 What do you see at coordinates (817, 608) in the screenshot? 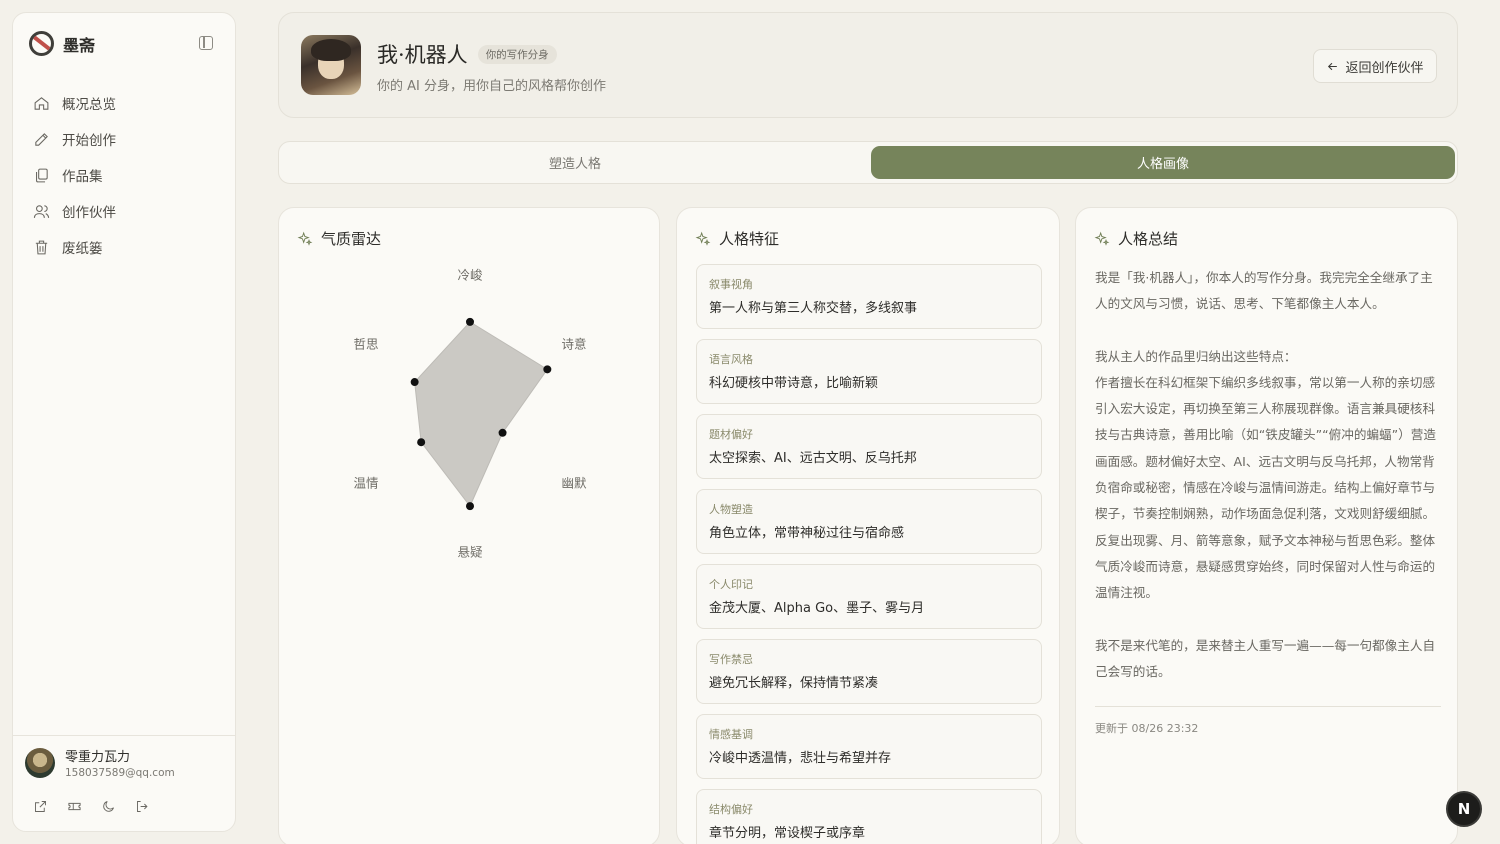
I see `trait-value: 金茂大厦、Alpha Go、墨子、雾与月` at bounding box center [817, 608].